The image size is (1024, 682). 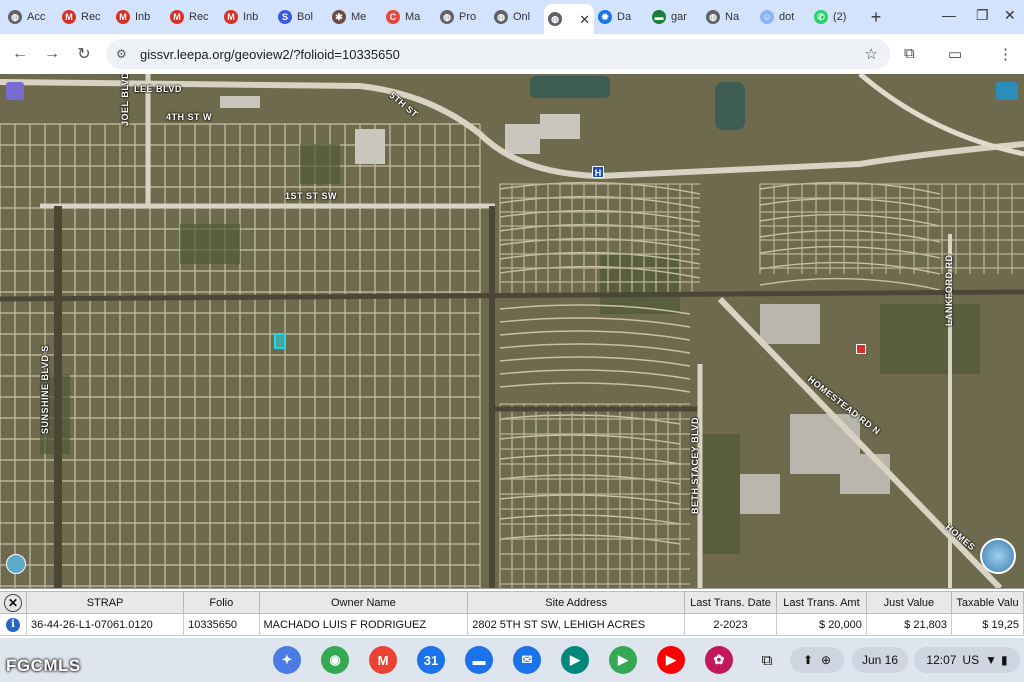 What do you see at coordinates (871, 54) in the screenshot?
I see `bookmark-star-icon: ☆` at bounding box center [871, 54].